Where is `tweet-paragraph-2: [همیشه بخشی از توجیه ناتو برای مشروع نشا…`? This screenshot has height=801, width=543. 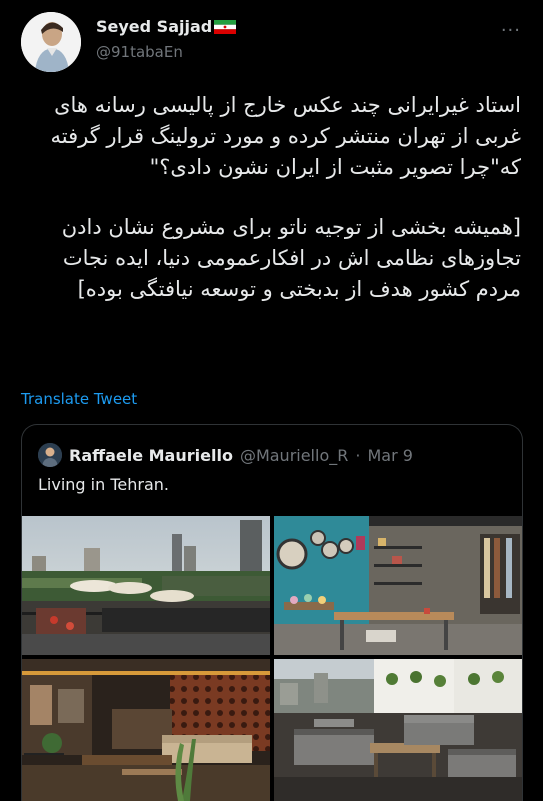
tweet-paragraph-2: [همیشه بخشی از توجیه ناتو برای مشروع نشا… is located at coordinates (291, 258).